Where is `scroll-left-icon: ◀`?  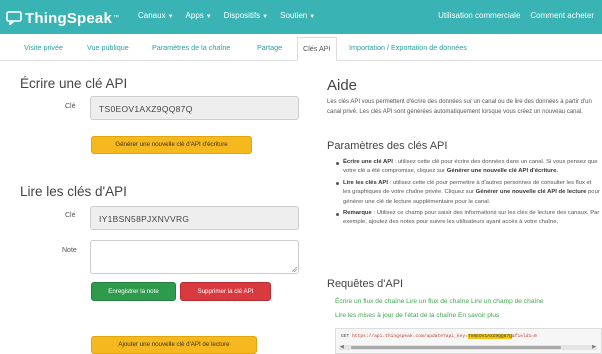 scroll-left-icon: ◀ is located at coordinates (342, 347).